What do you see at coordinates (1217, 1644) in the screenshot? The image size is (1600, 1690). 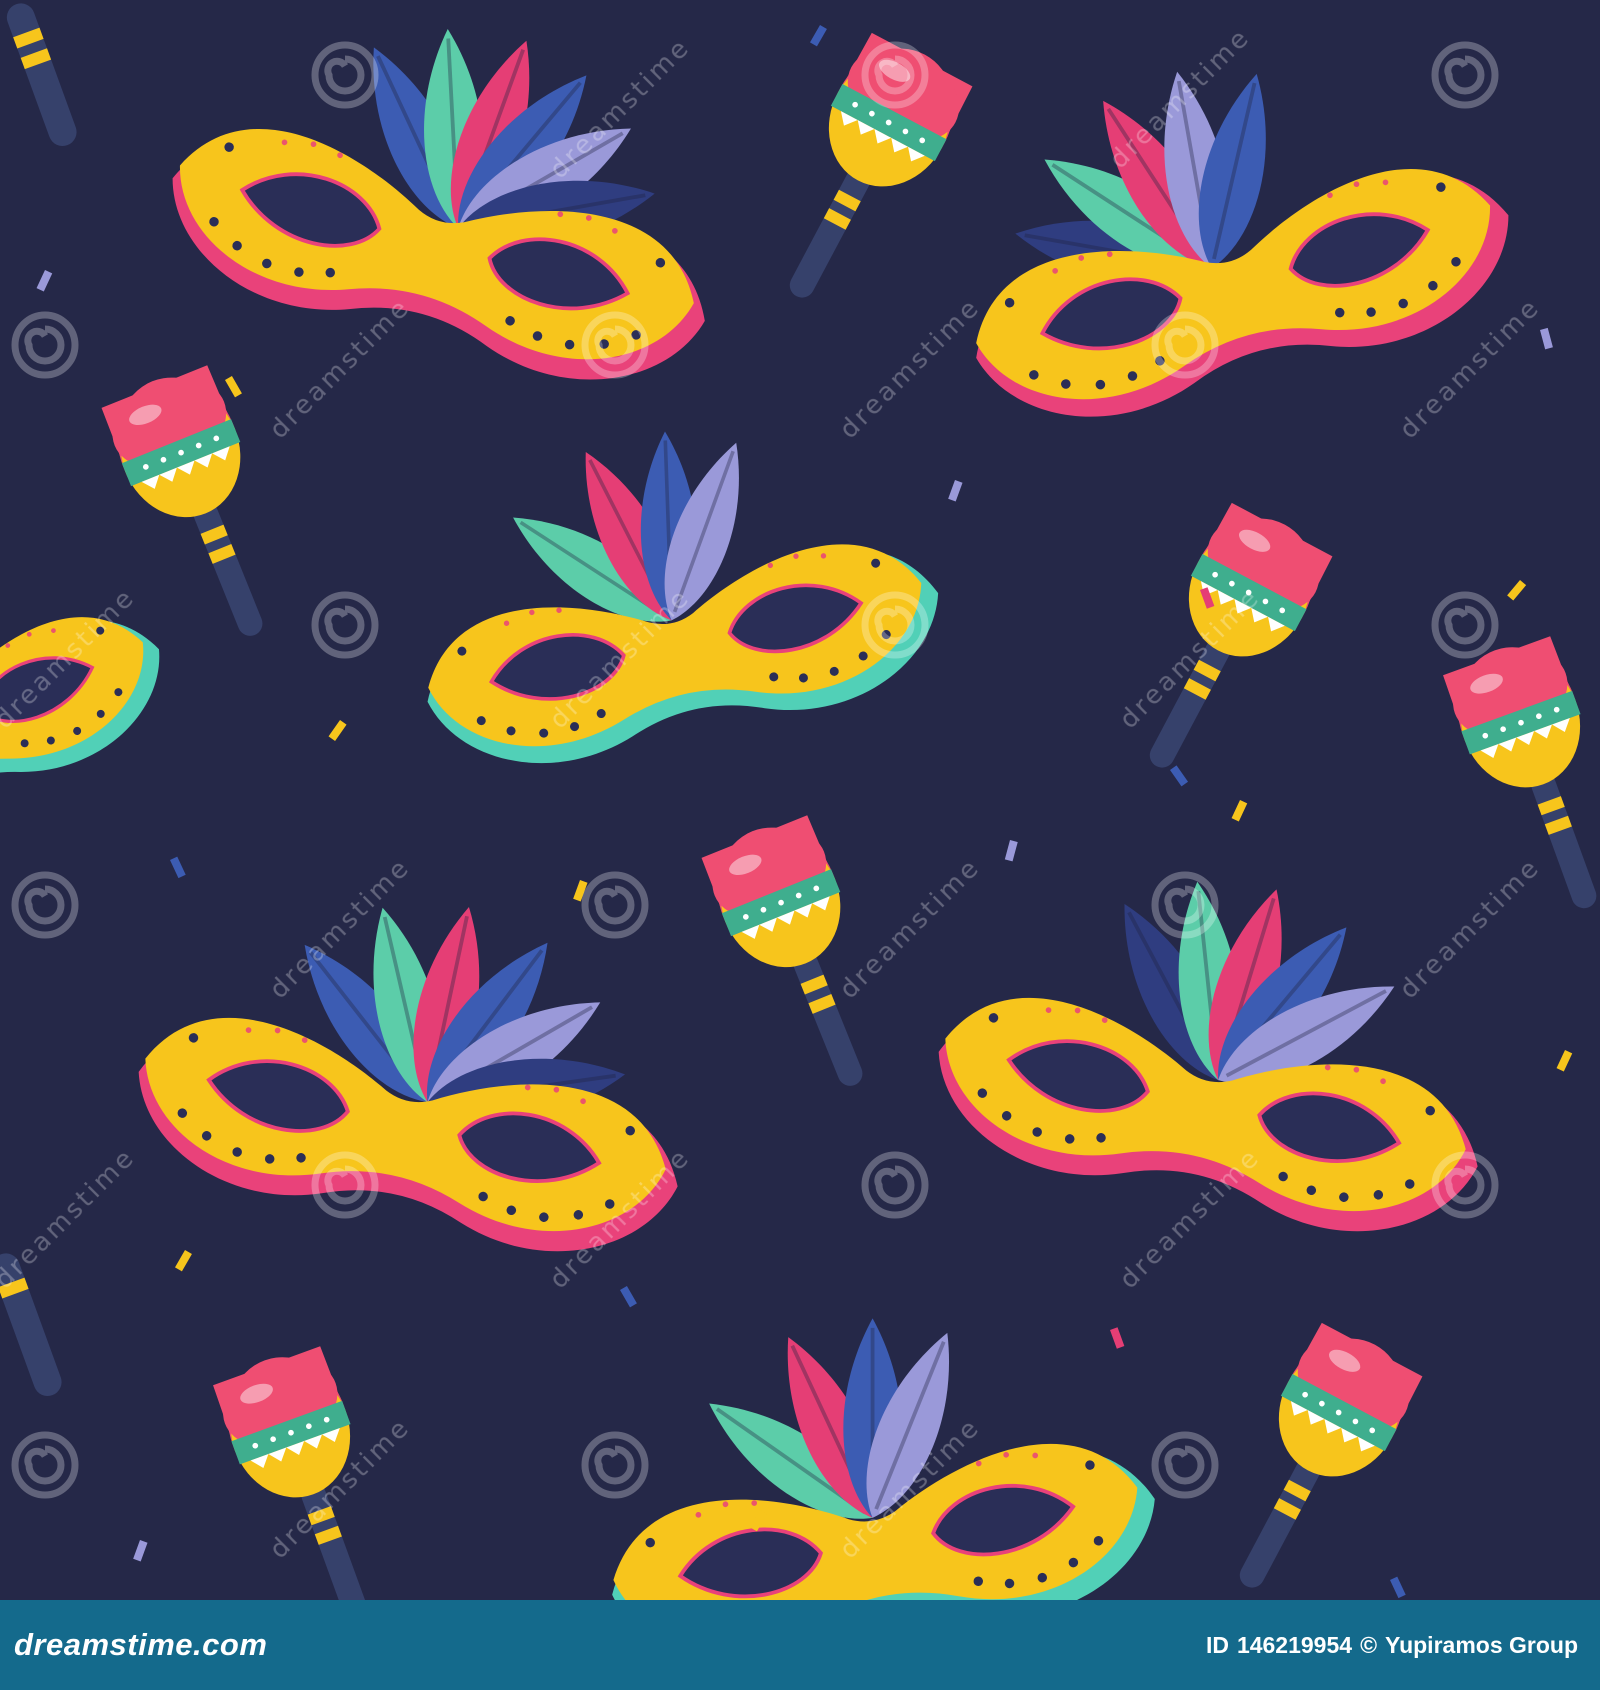 I see `id-label: ID` at bounding box center [1217, 1644].